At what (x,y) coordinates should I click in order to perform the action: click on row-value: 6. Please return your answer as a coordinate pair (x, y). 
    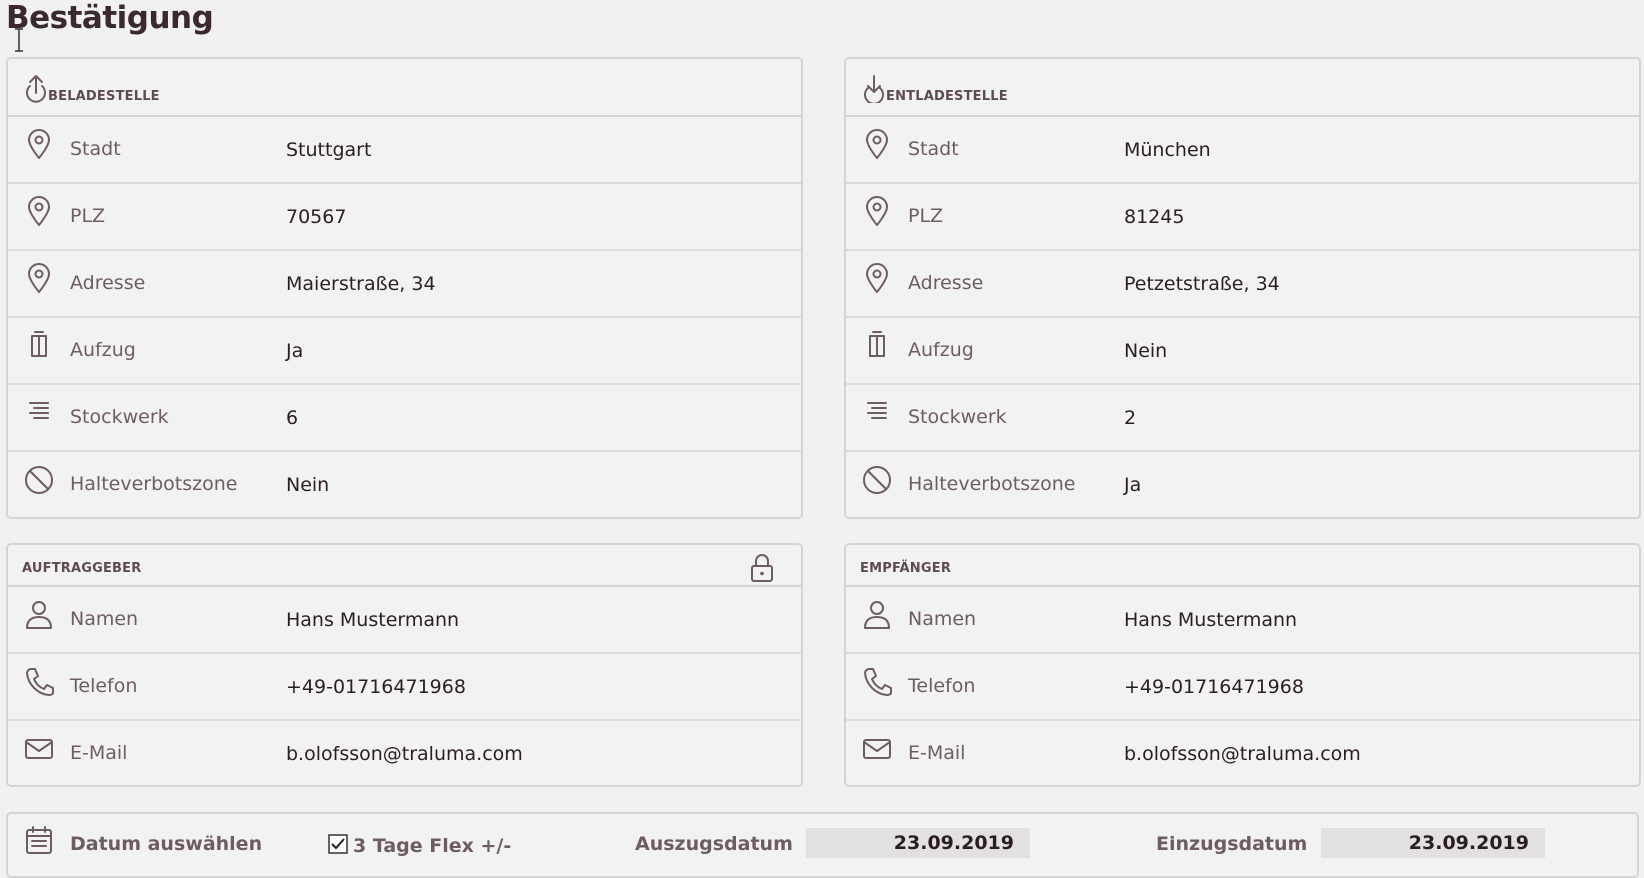
    Looking at the image, I should click on (292, 418).